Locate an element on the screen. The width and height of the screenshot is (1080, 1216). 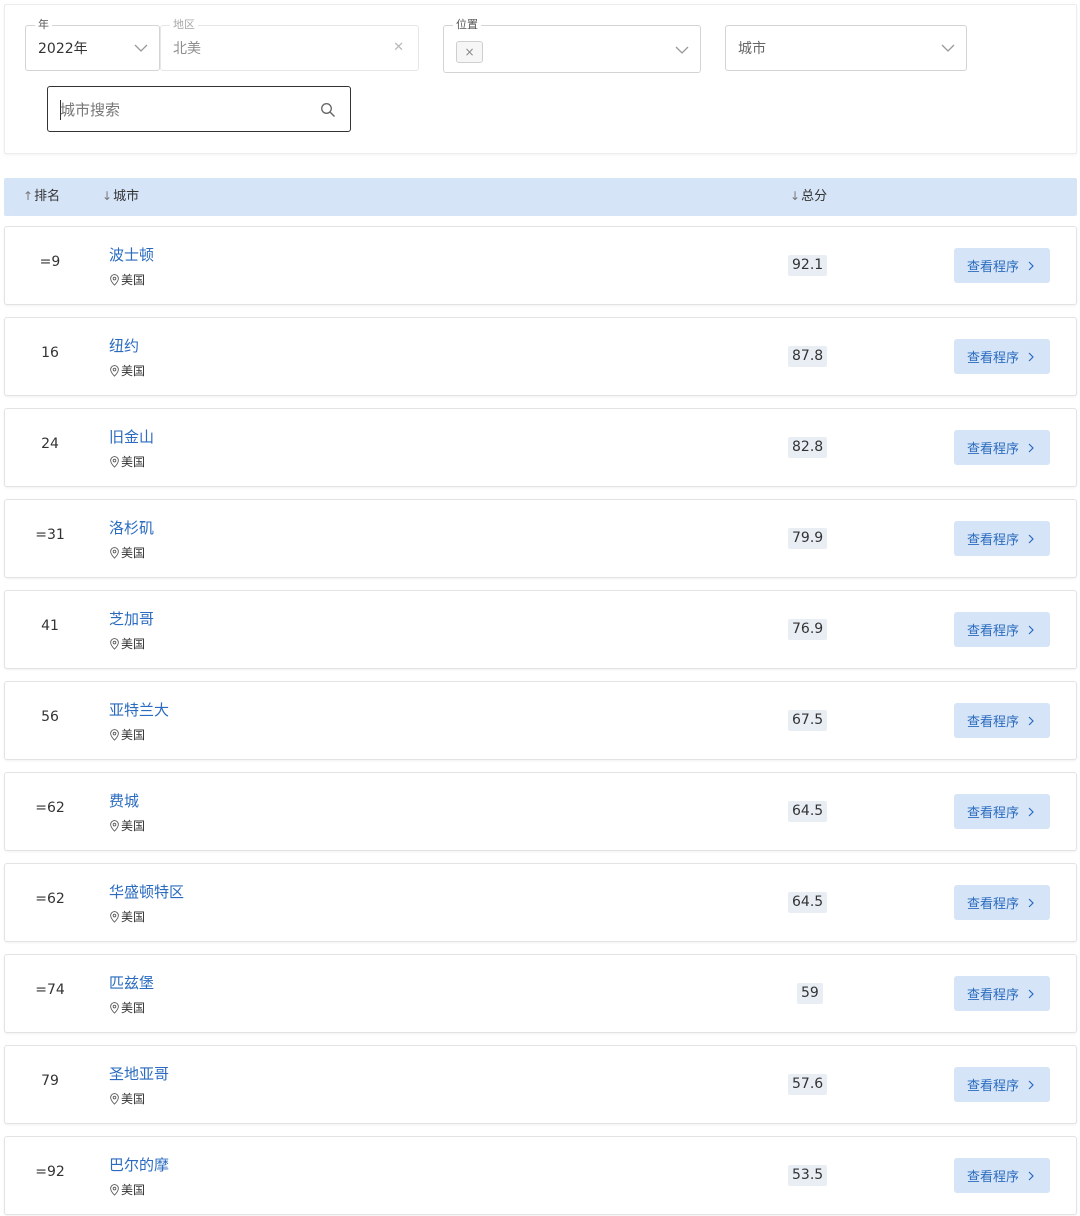
city-search-box is located at coordinates (199, 109).